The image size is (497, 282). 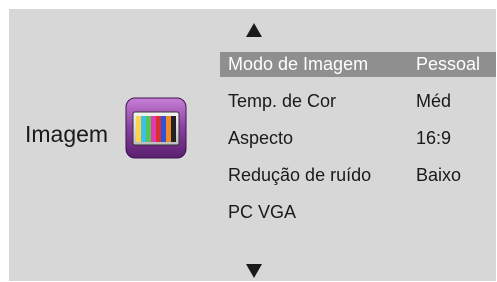 What do you see at coordinates (254, 271) in the screenshot?
I see `down-arrow-icon` at bounding box center [254, 271].